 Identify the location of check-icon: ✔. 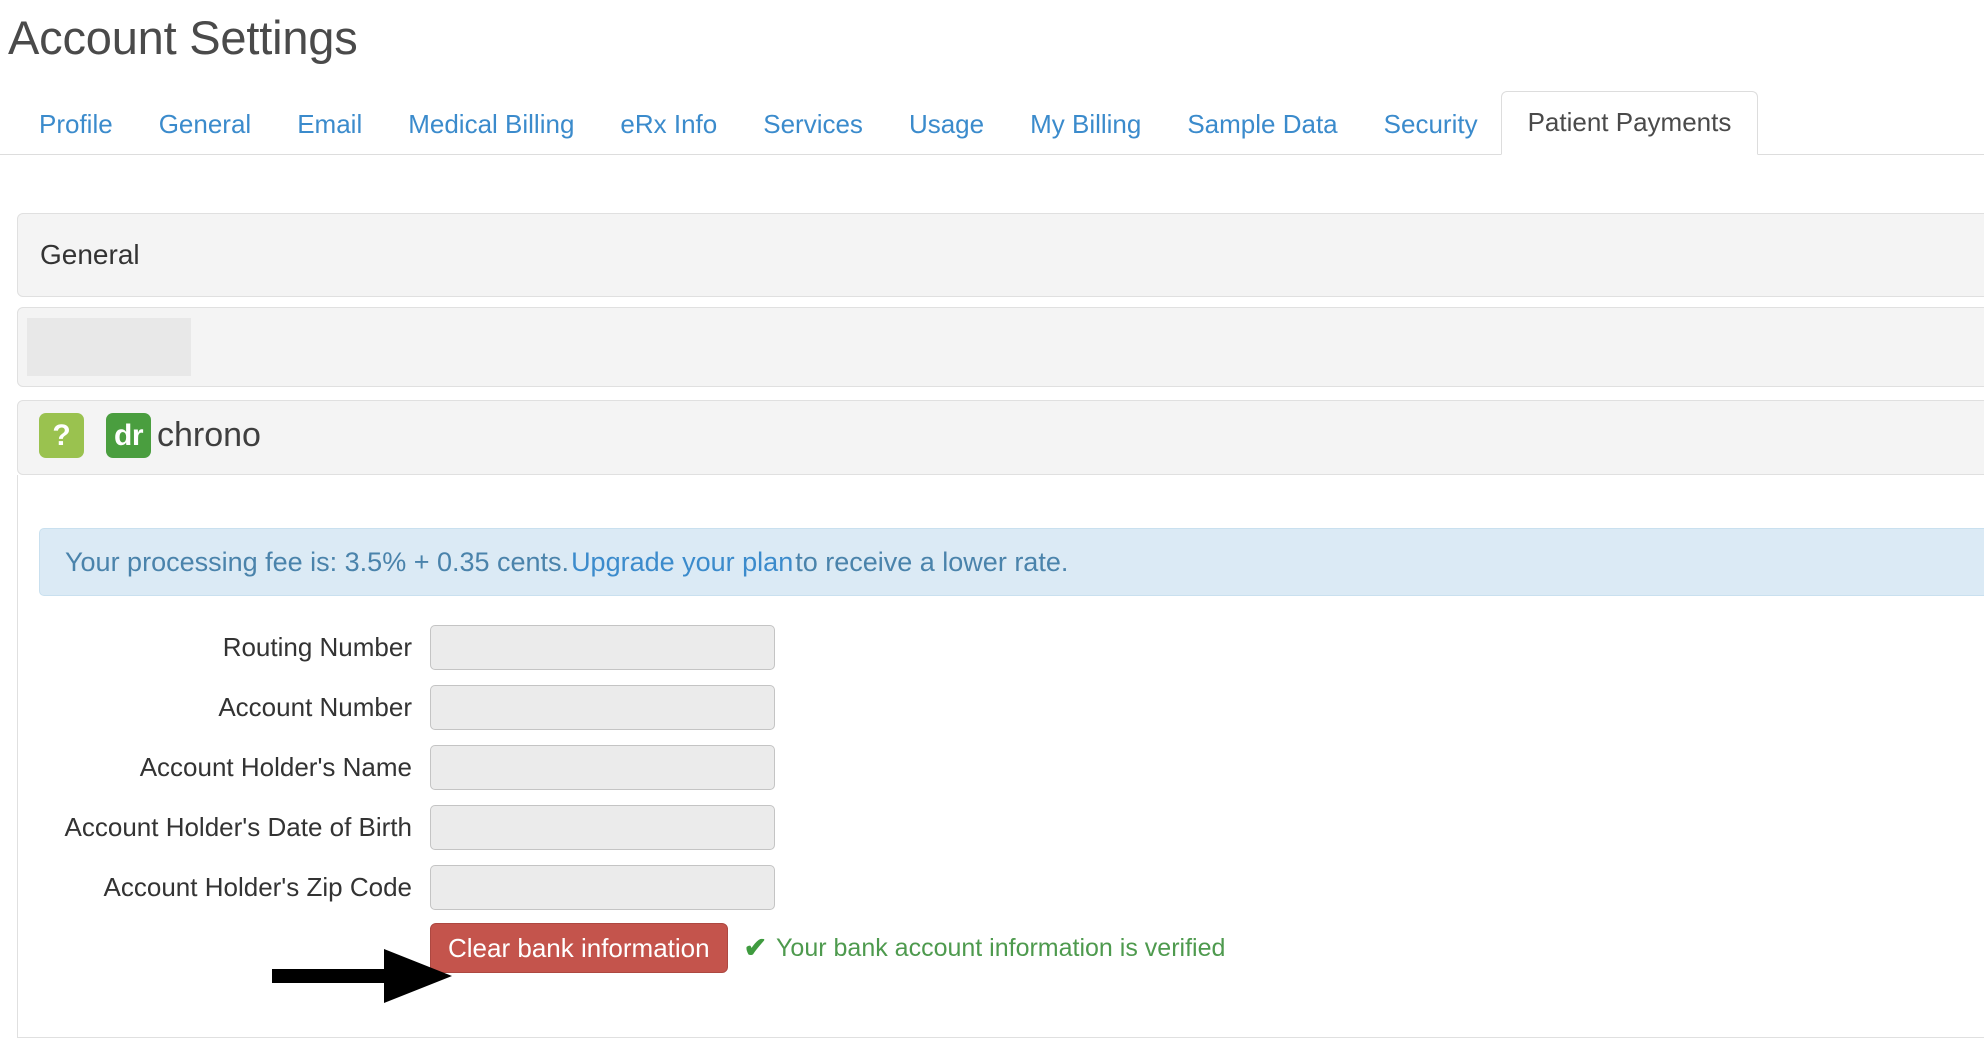
(755, 947).